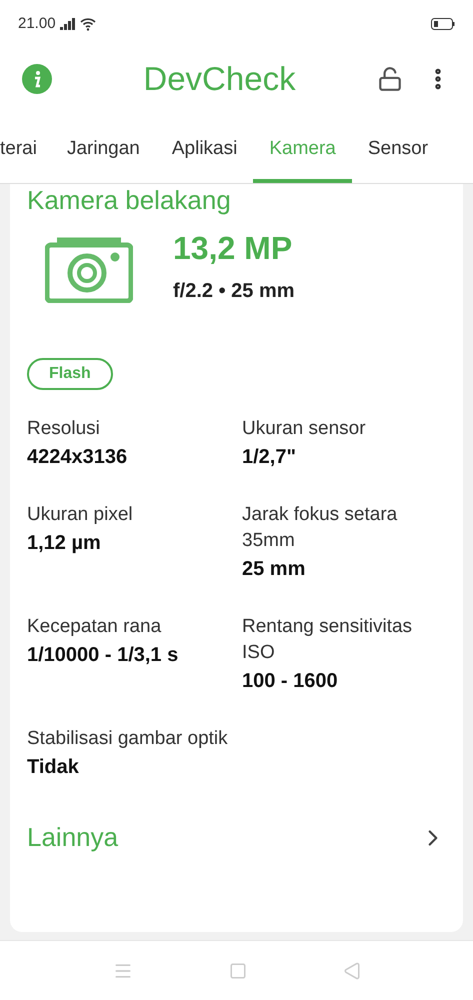 Image resolution: width=473 pixels, height=1000 pixels. I want to click on tab: terai, so click(25, 154).